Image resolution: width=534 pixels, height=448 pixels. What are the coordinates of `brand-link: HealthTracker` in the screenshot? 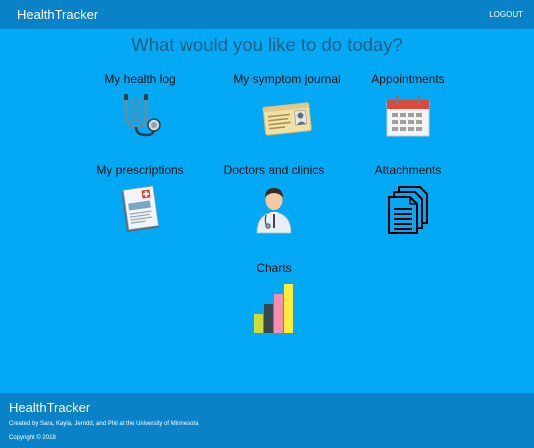 It's located at (57, 14).